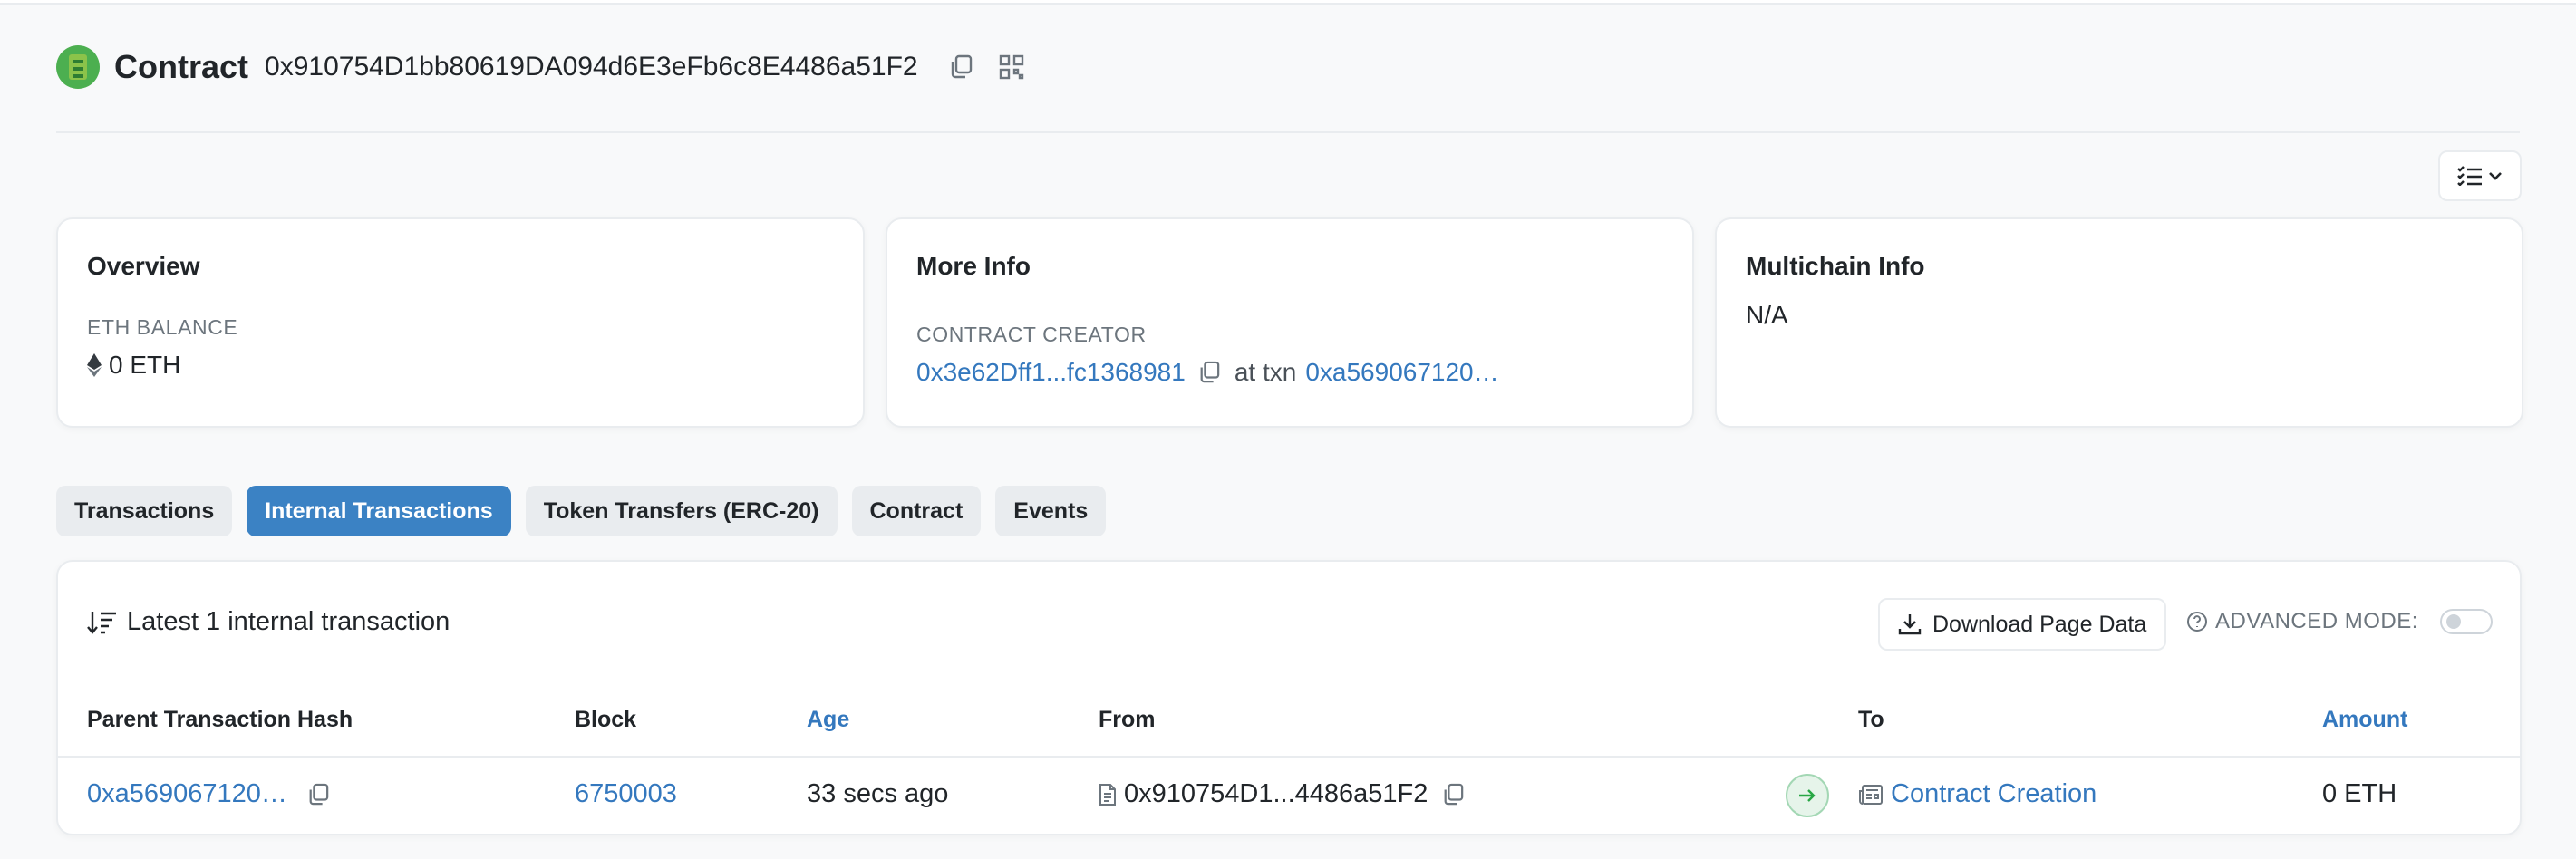 This screenshot has height=859, width=2576. I want to click on sort-desc-icon, so click(102, 622).